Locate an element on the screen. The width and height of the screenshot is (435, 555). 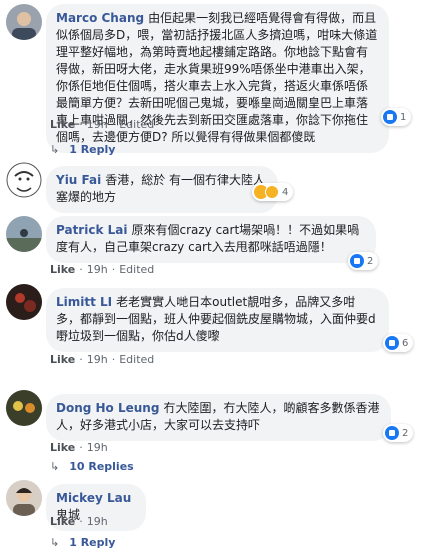
comment-author: Limitt LI is located at coordinates (84, 302).